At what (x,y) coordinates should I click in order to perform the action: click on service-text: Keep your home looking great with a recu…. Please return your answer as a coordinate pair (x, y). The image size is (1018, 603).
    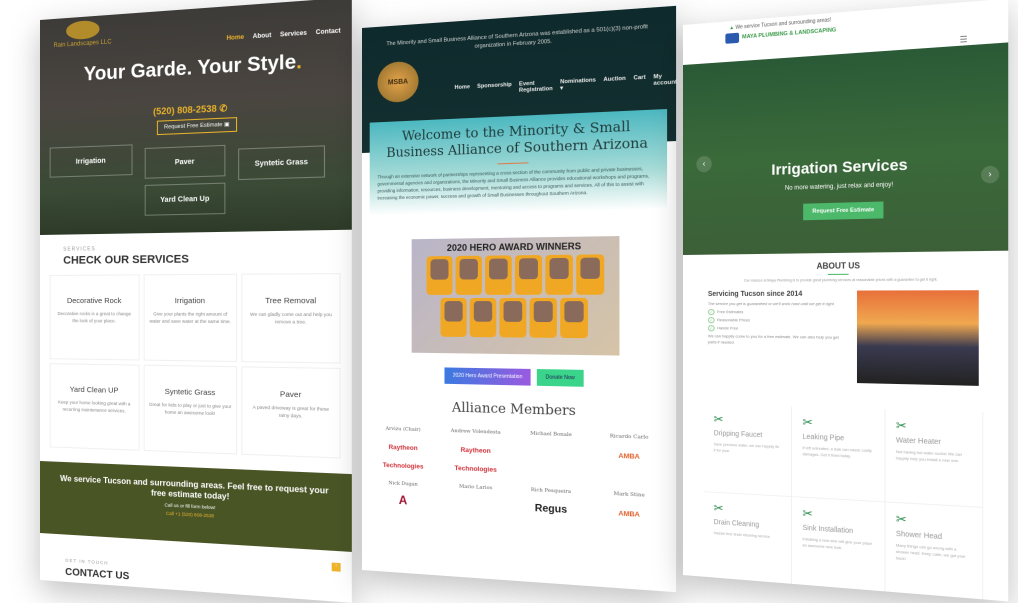
    Looking at the image, I should click on (94, 406).